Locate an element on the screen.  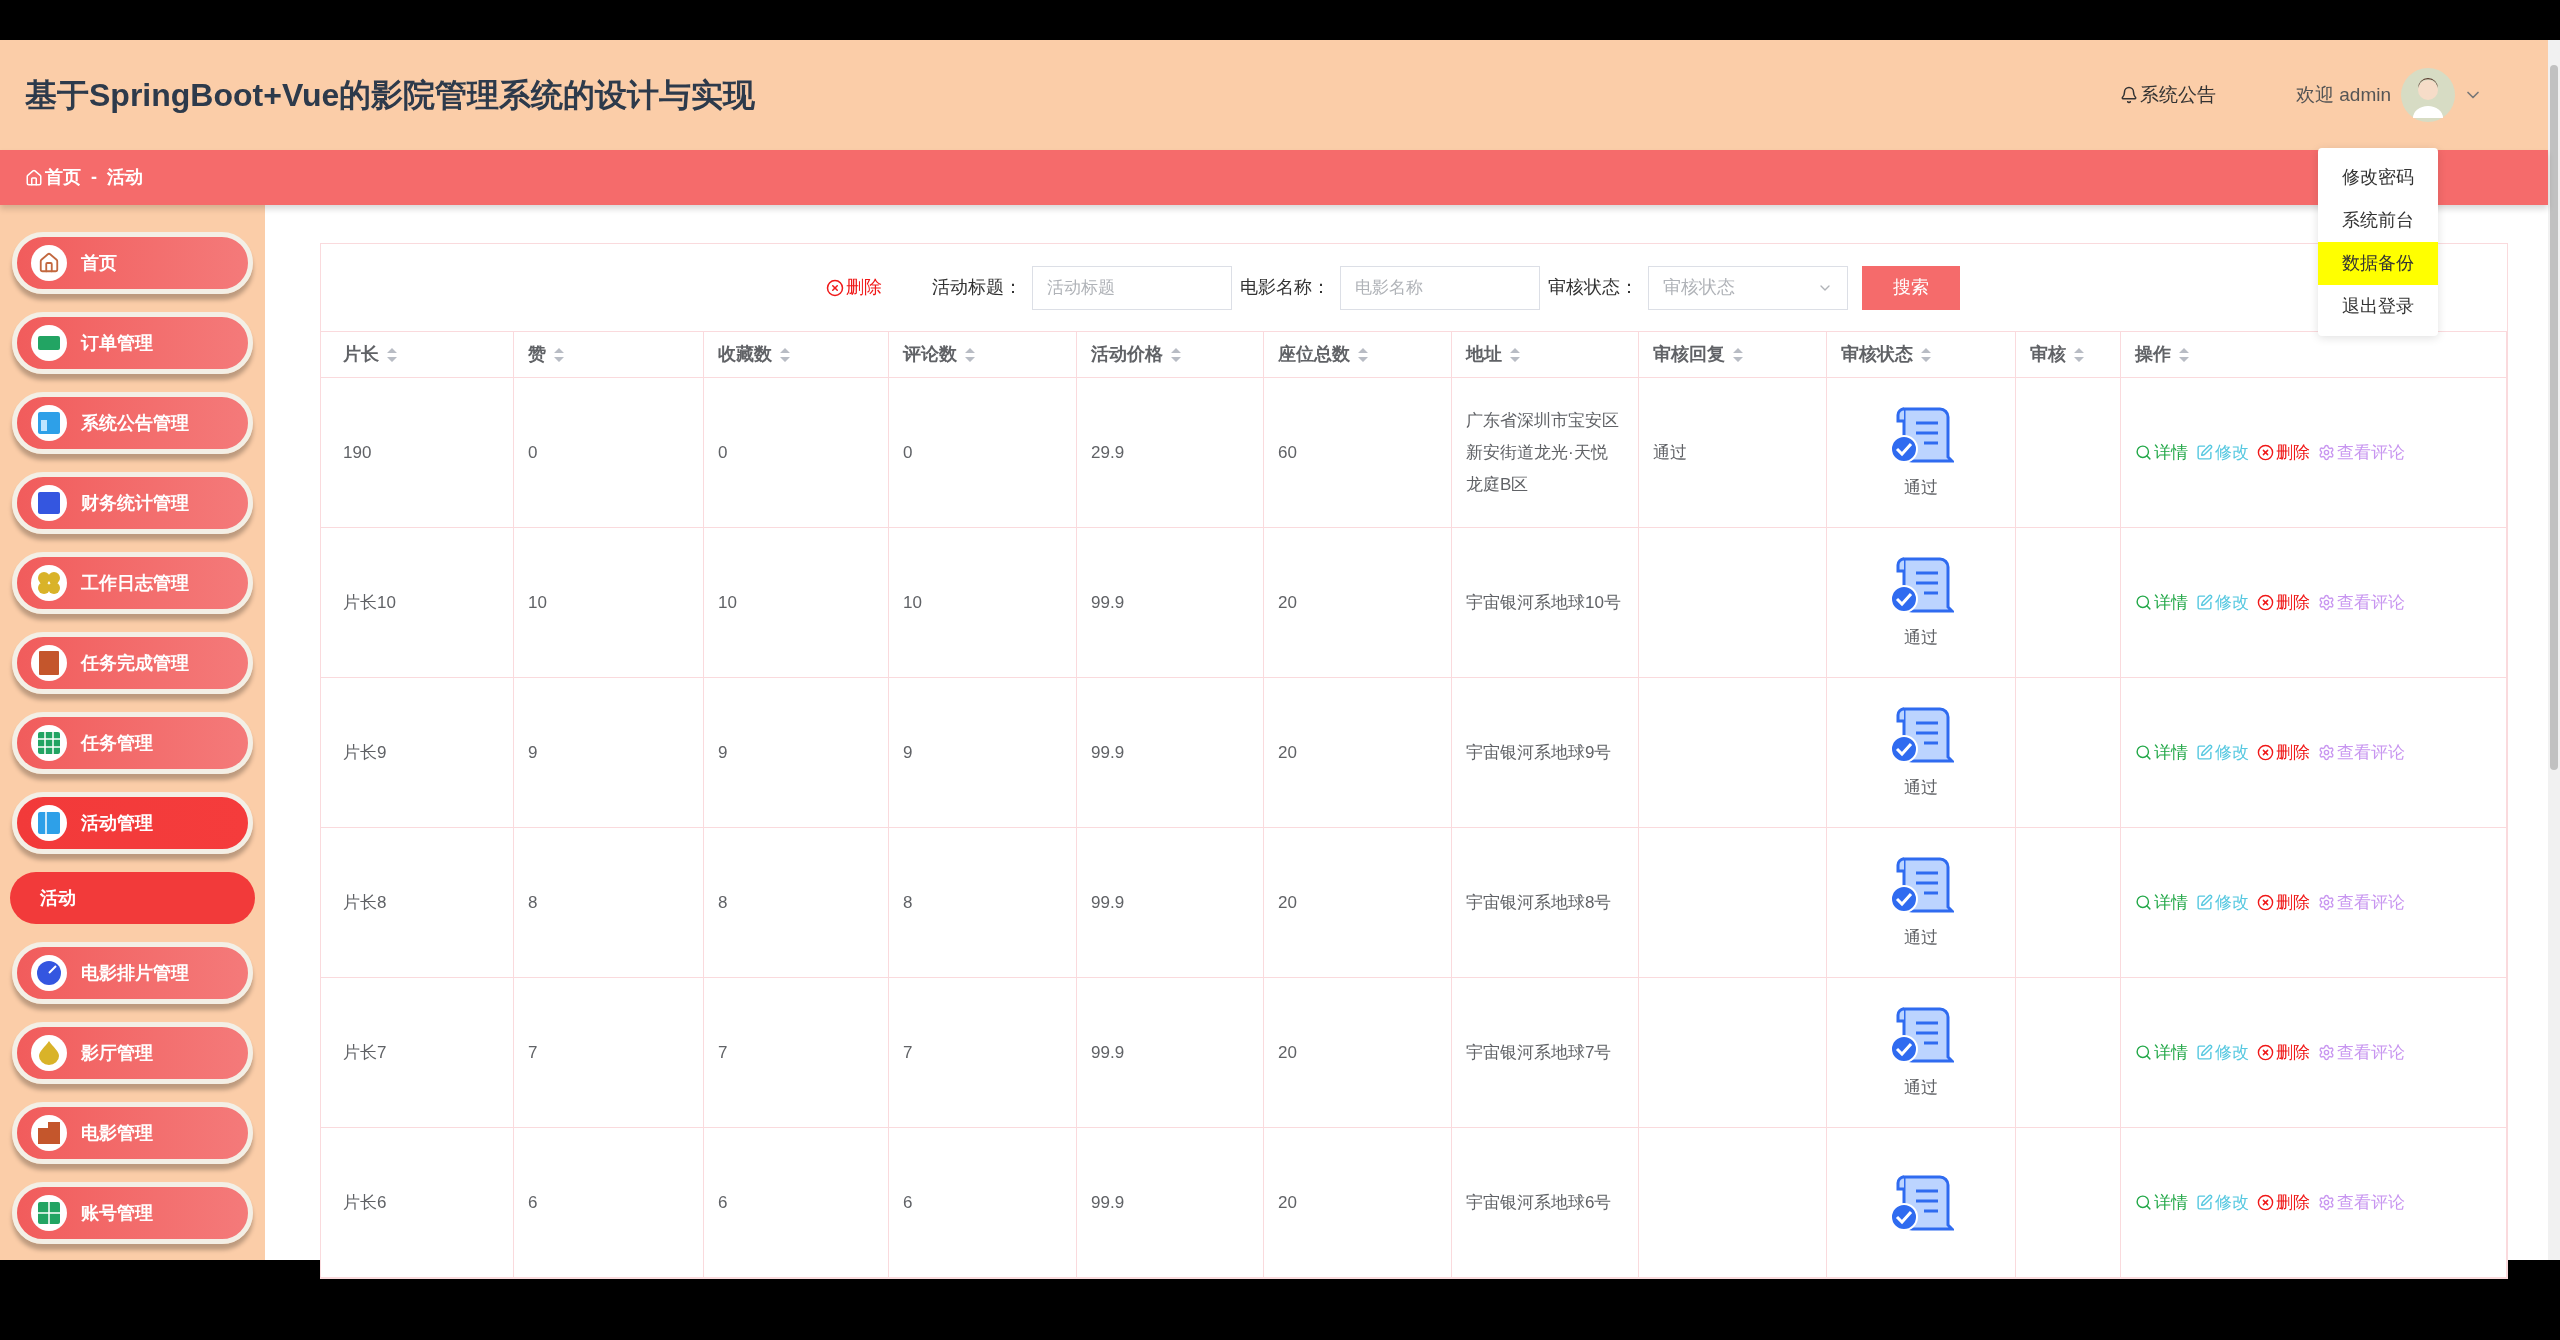
column-header: 地址 is located at coordinates (1545, 354).